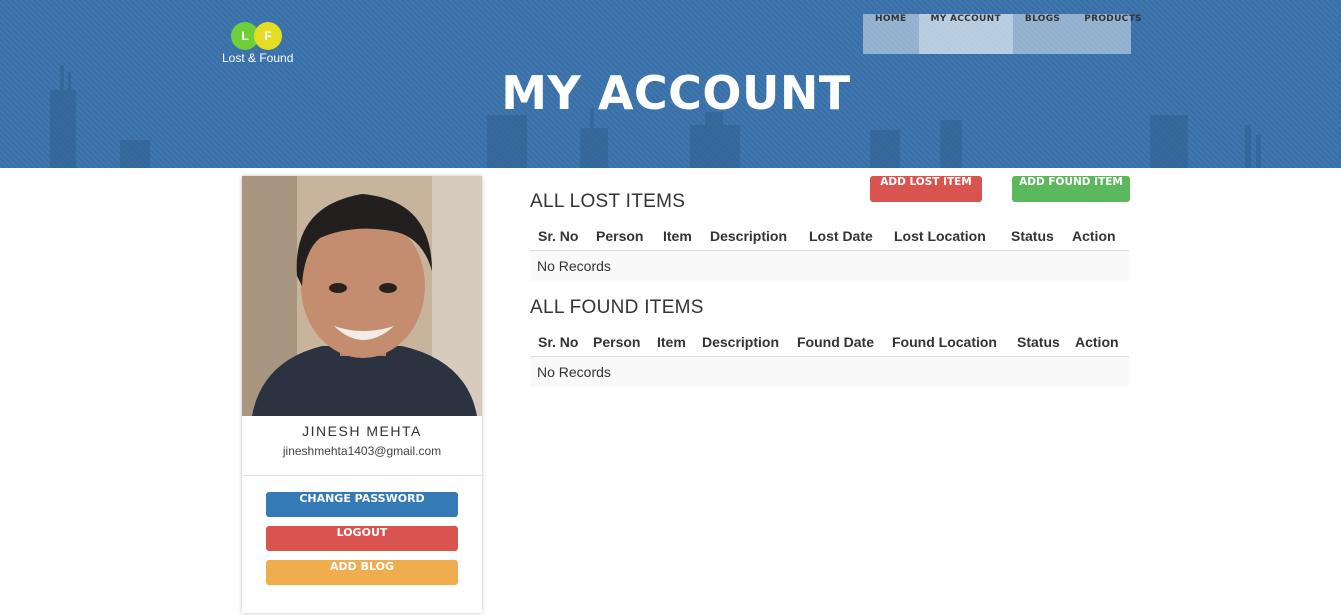  What do you see at coordinates (841, 236) in the screenshot?
I see `column-header: Lost Date` at bounding box center [841, 236].